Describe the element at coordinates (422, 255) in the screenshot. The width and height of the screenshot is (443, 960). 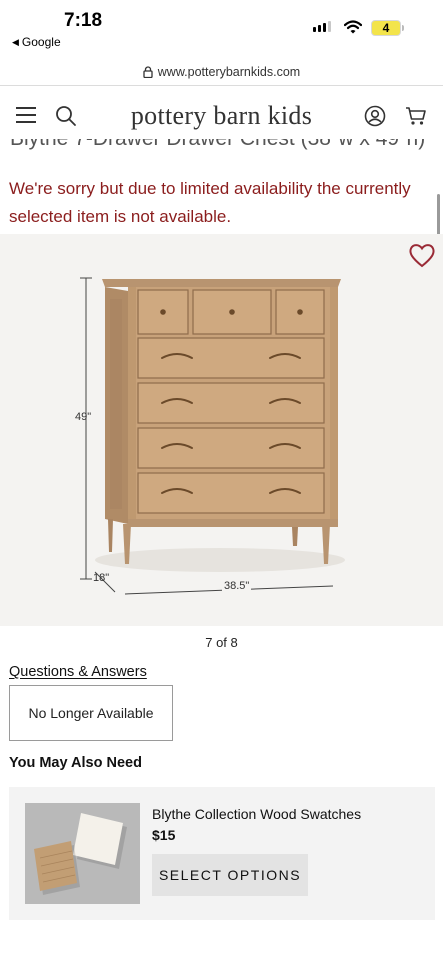
I see `heart-icon` at that location.